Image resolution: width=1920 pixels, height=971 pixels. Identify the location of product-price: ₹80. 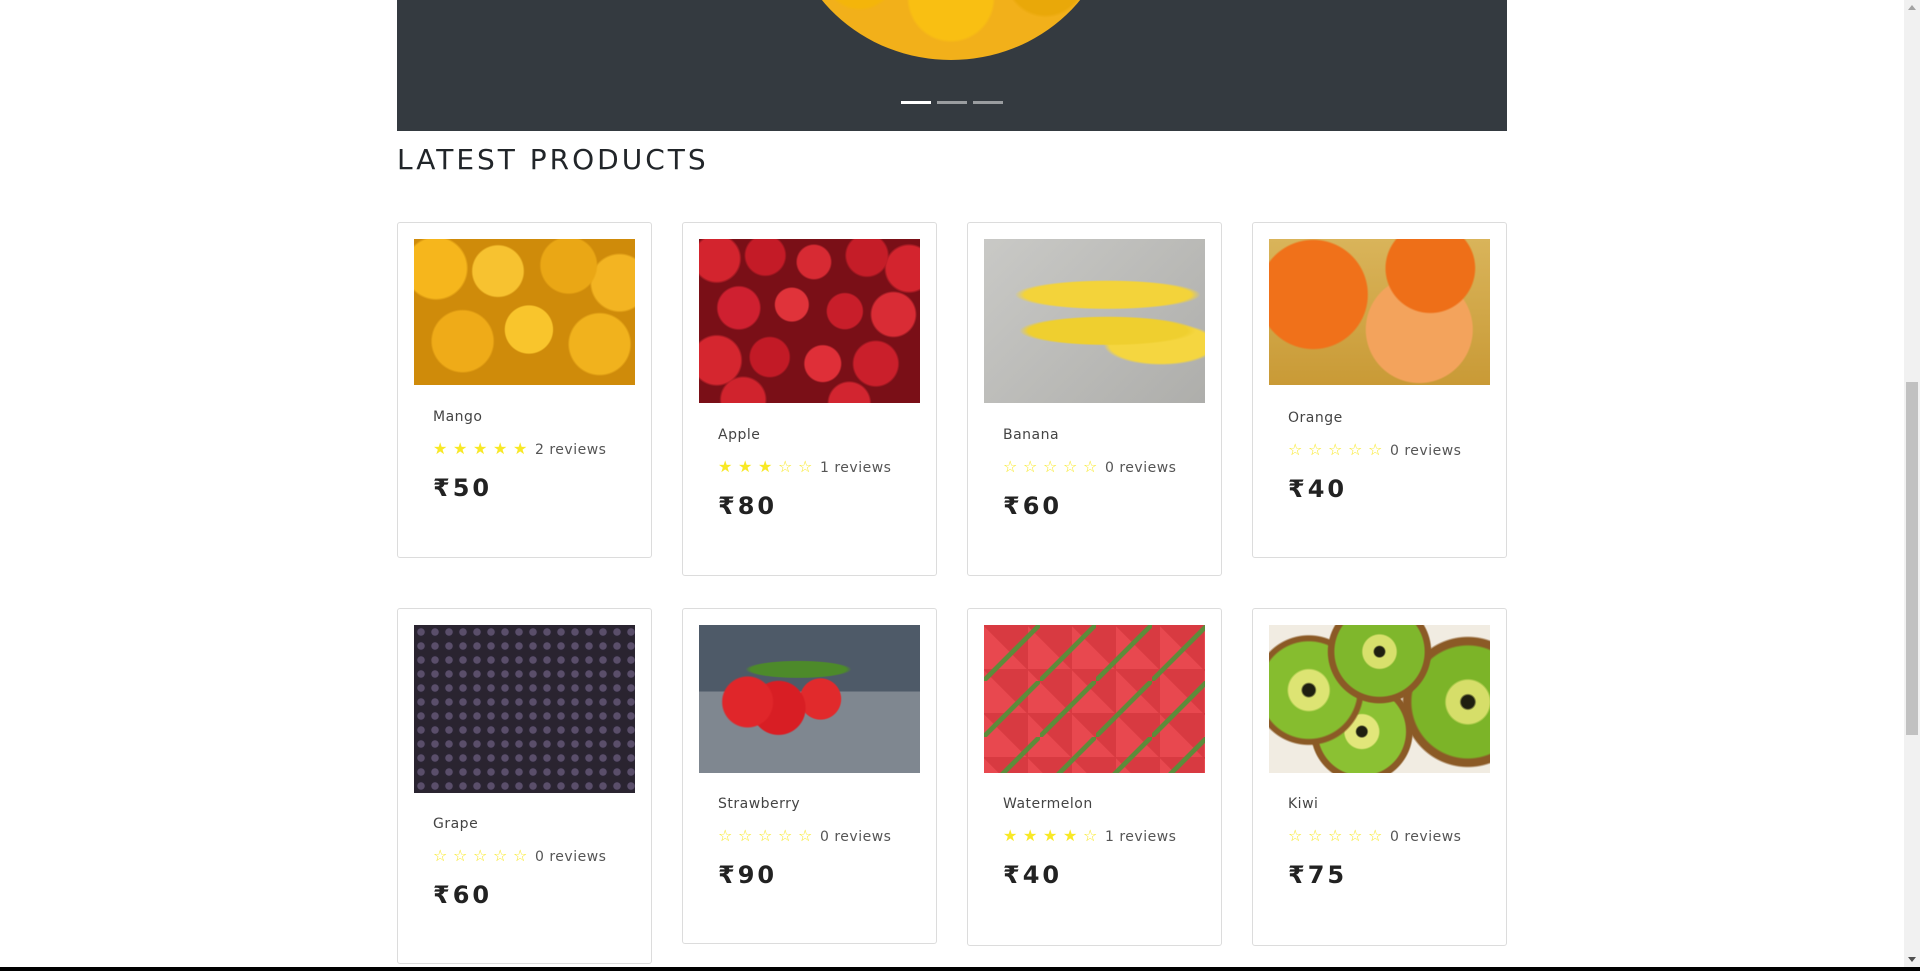
(748, 506).